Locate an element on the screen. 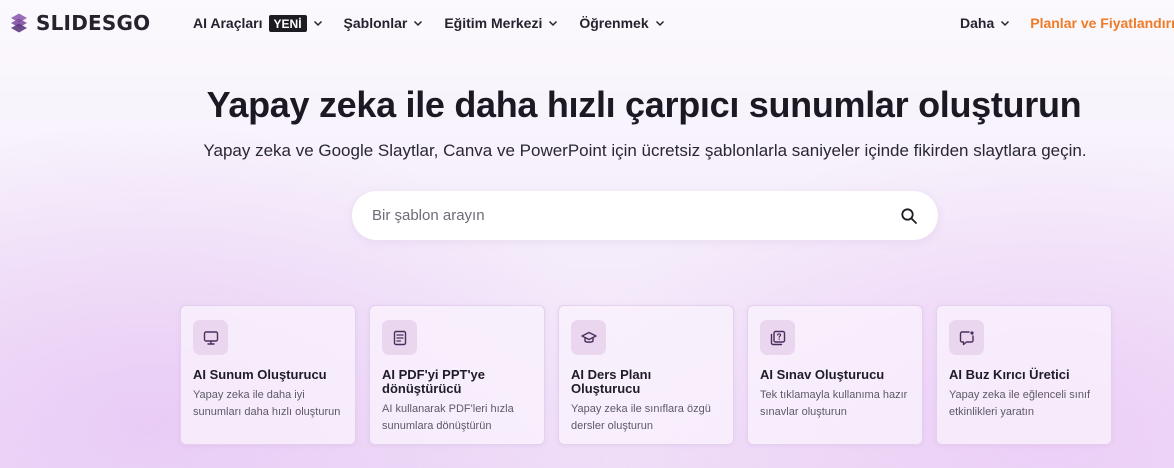 The image size is (1174, 468). presentation-icon is located at coordinates (210, 337).